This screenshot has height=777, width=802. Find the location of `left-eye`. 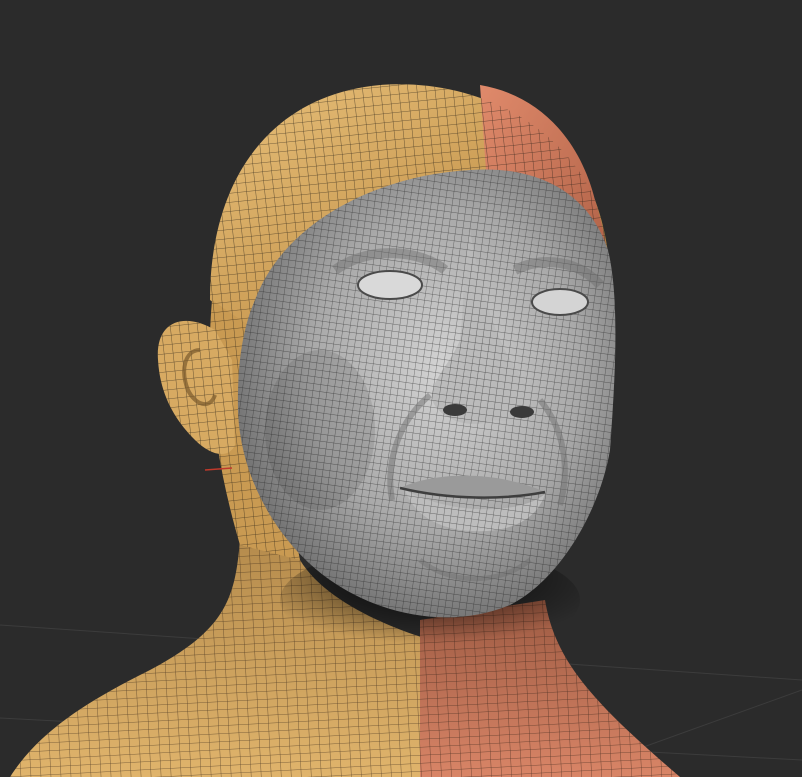

left-eye is located at coordinates (390, 285).